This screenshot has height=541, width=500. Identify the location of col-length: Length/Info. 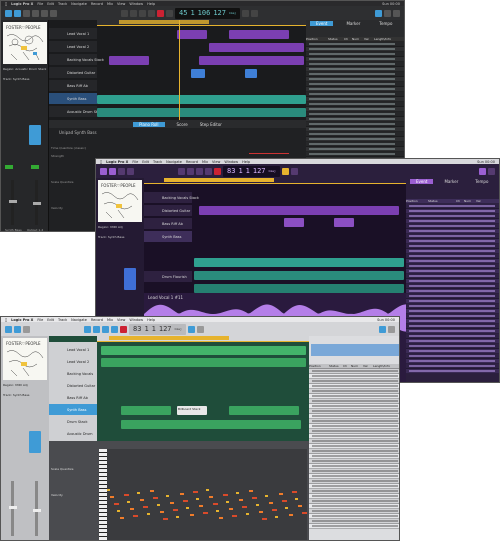
(386, 366).